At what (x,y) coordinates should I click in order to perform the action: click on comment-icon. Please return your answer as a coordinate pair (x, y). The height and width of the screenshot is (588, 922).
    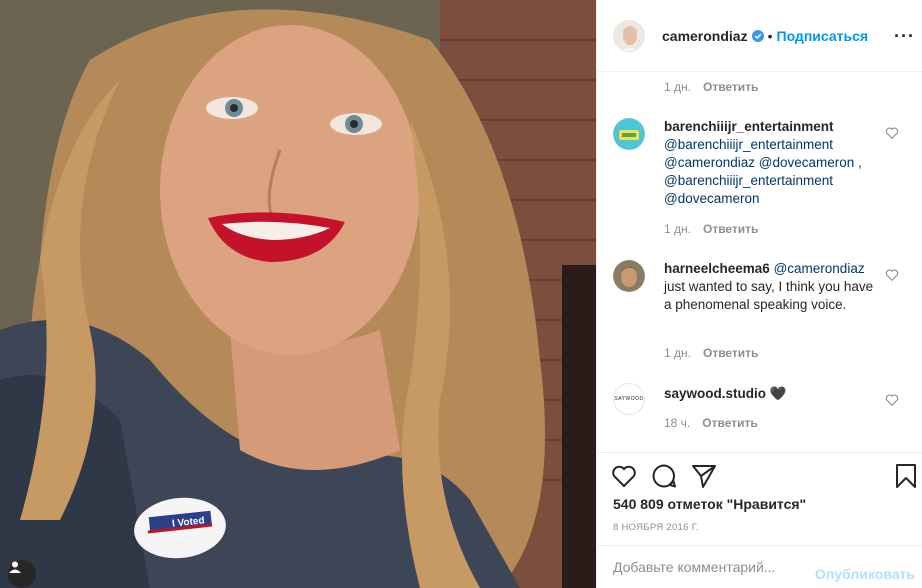
    Looking at the image, I should click on (664, 476).